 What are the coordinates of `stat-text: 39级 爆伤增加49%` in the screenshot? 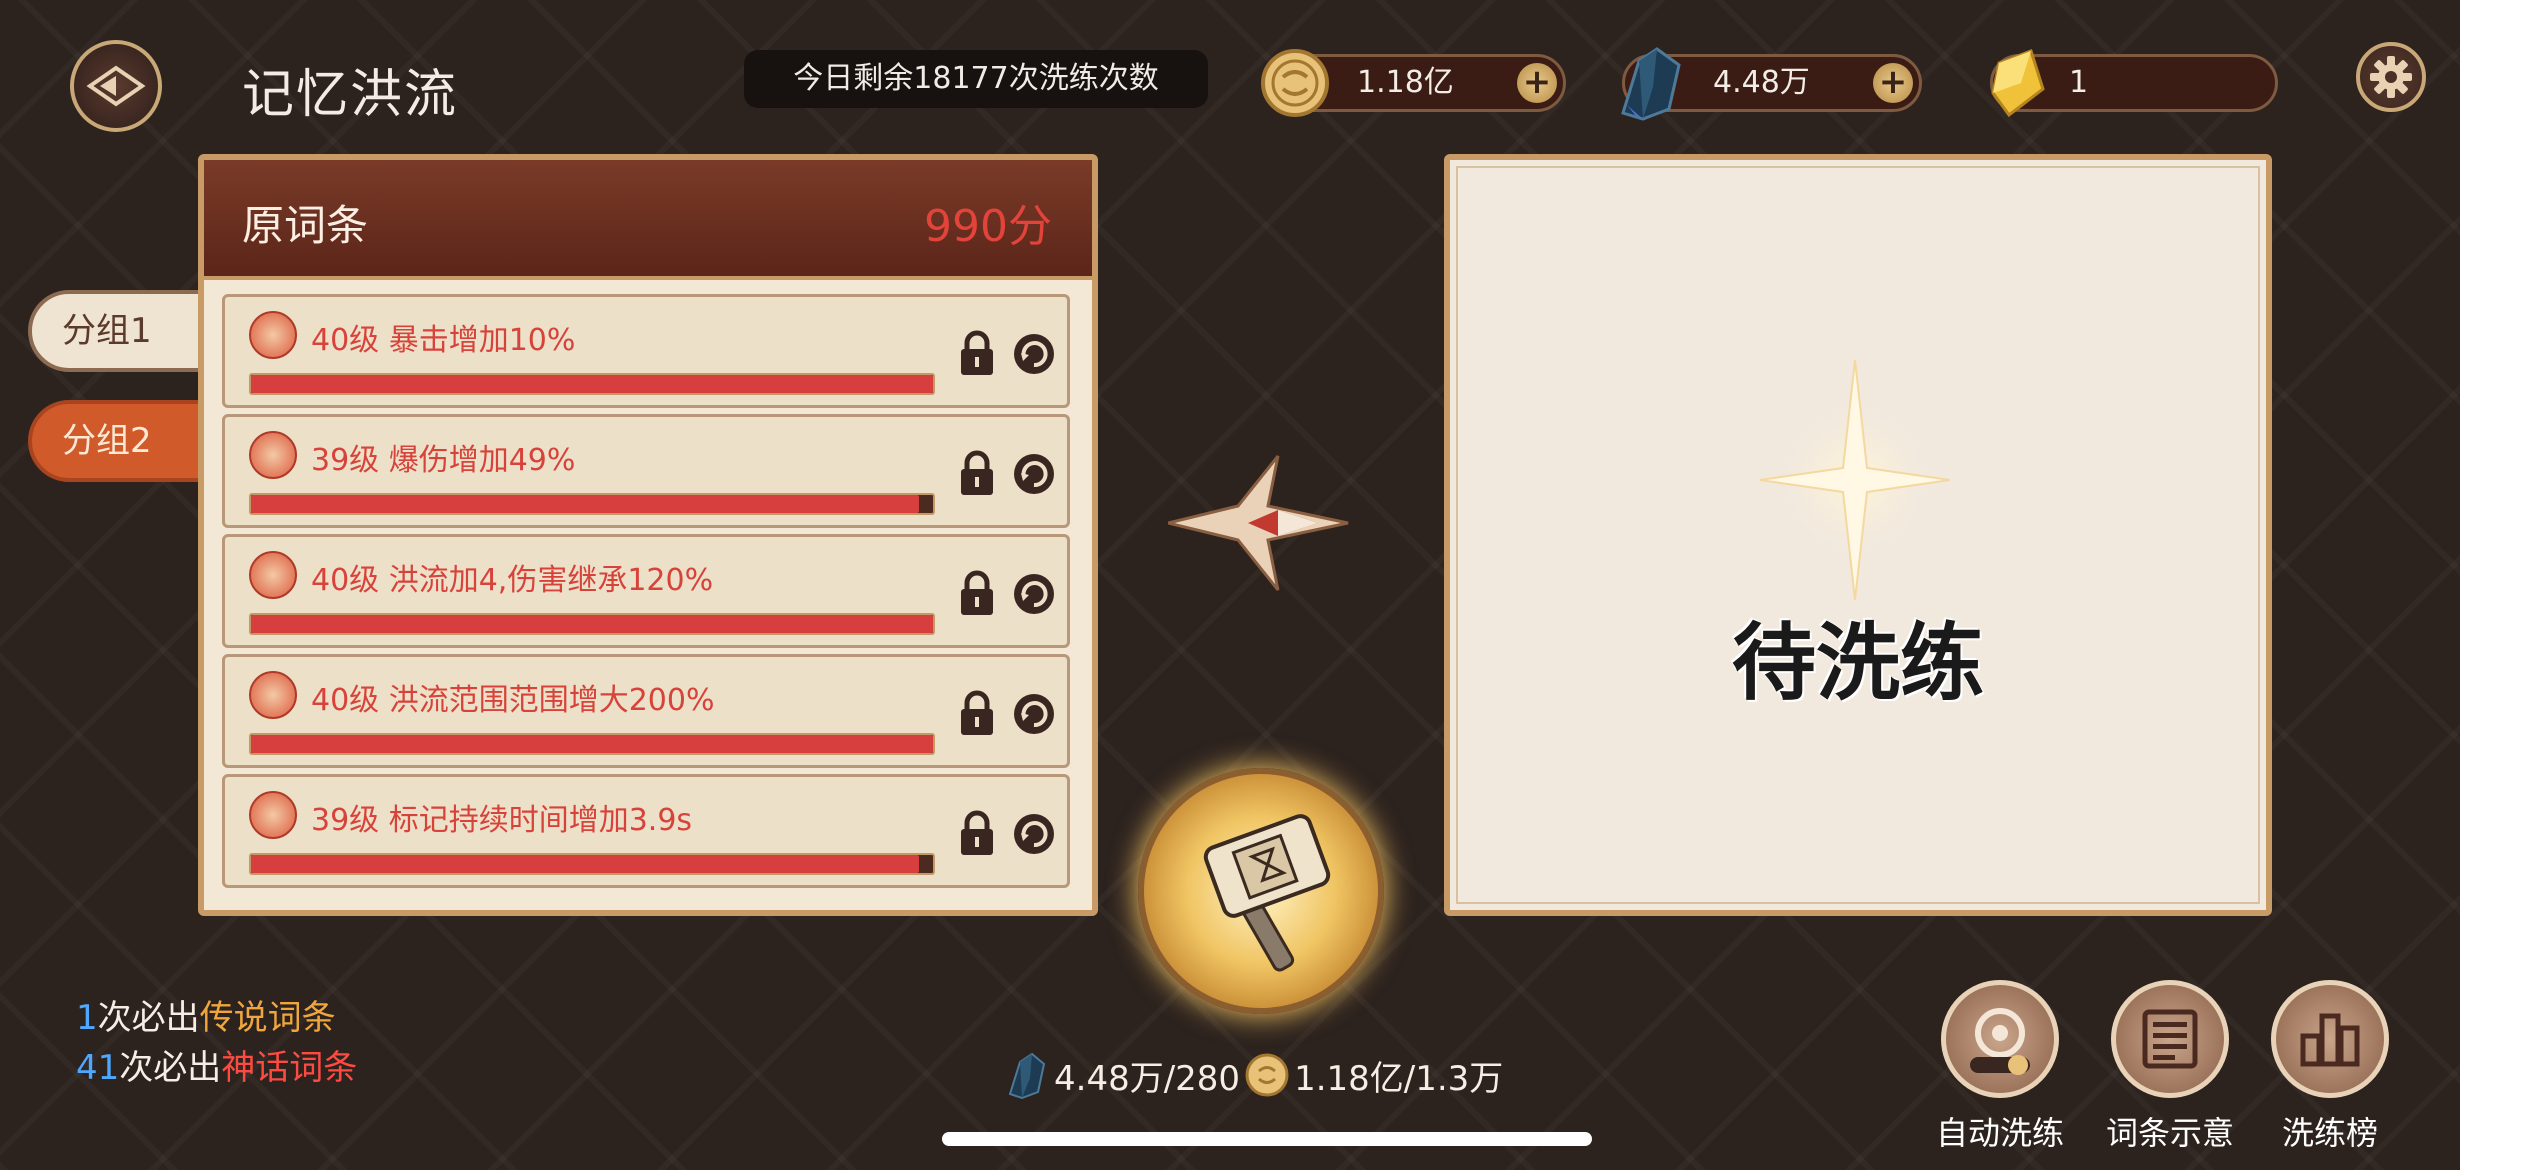 It's located at (443, 460).